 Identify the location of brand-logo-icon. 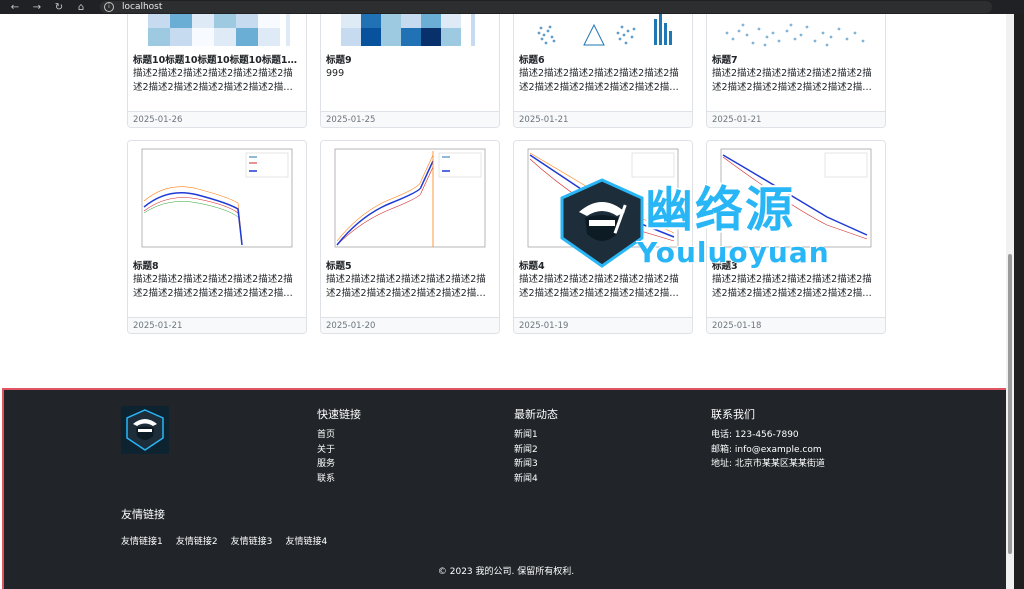
(145, 430).